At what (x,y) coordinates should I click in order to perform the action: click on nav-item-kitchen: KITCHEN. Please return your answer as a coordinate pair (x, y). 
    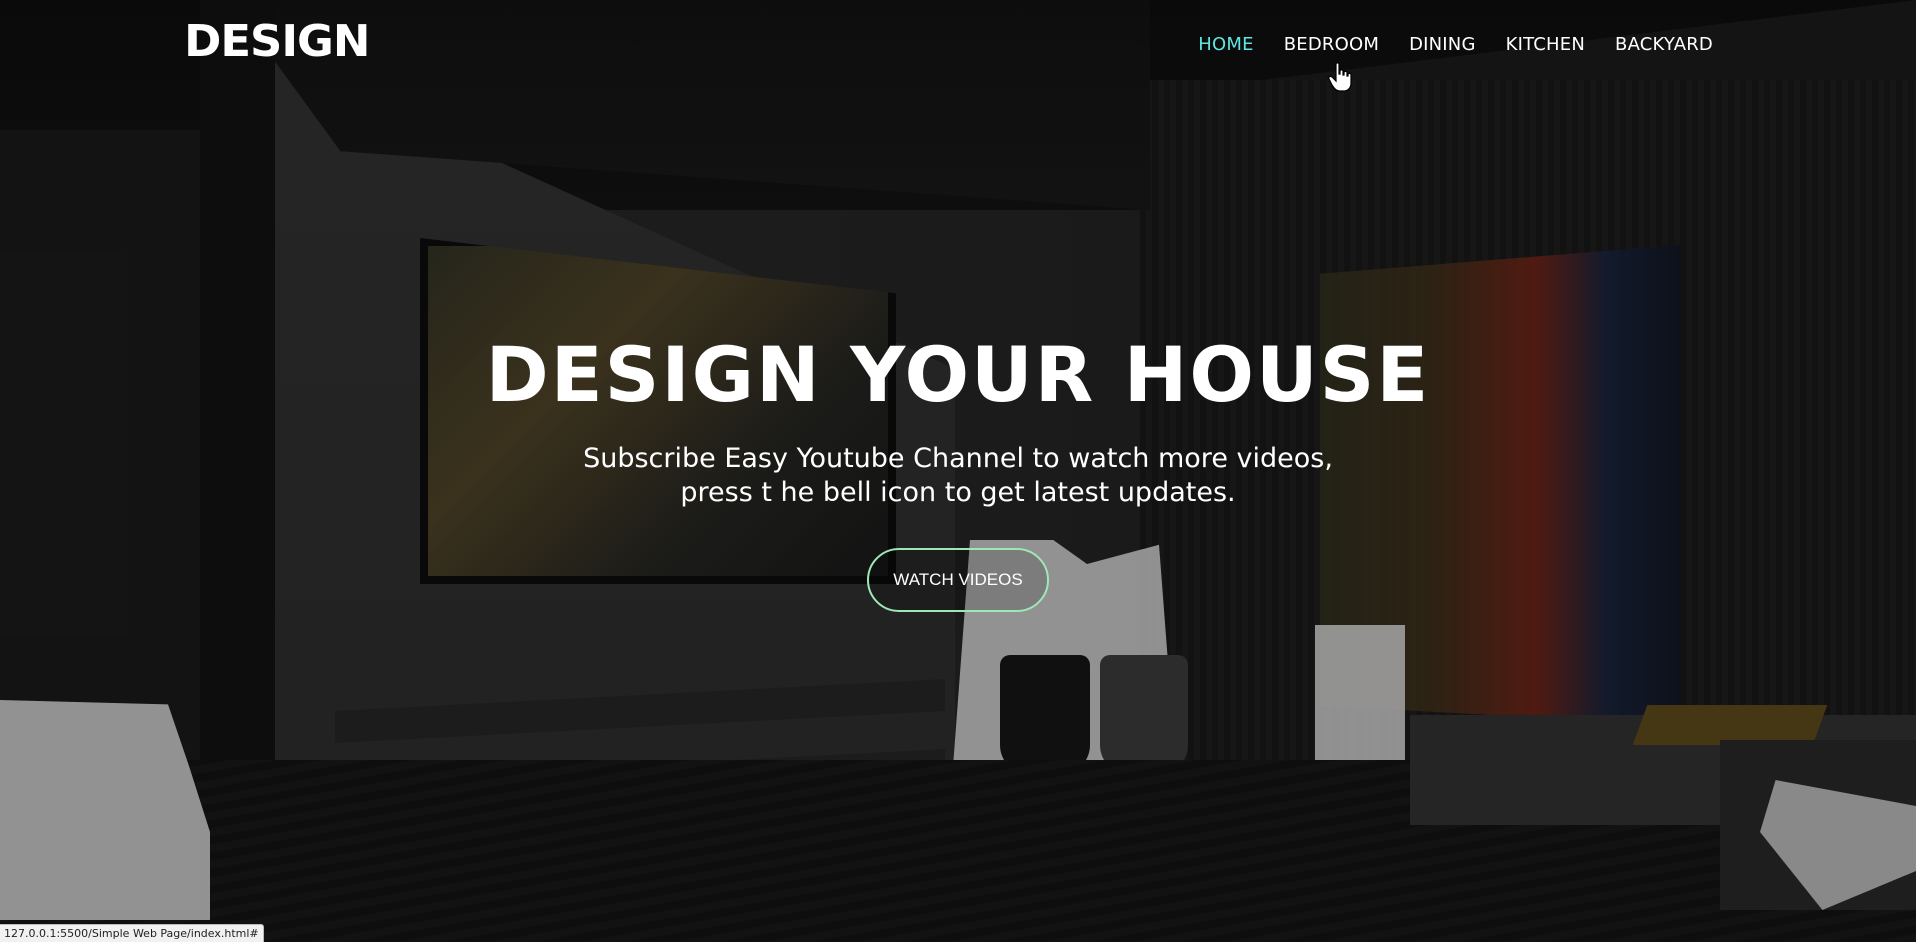
    Looking at the image, I should click on (1545, 44).